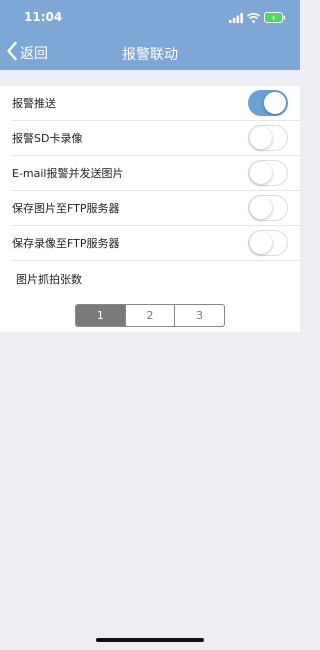 The image size is (320, 650). I want to click on page-title: 报警联动, so click(150, 55).